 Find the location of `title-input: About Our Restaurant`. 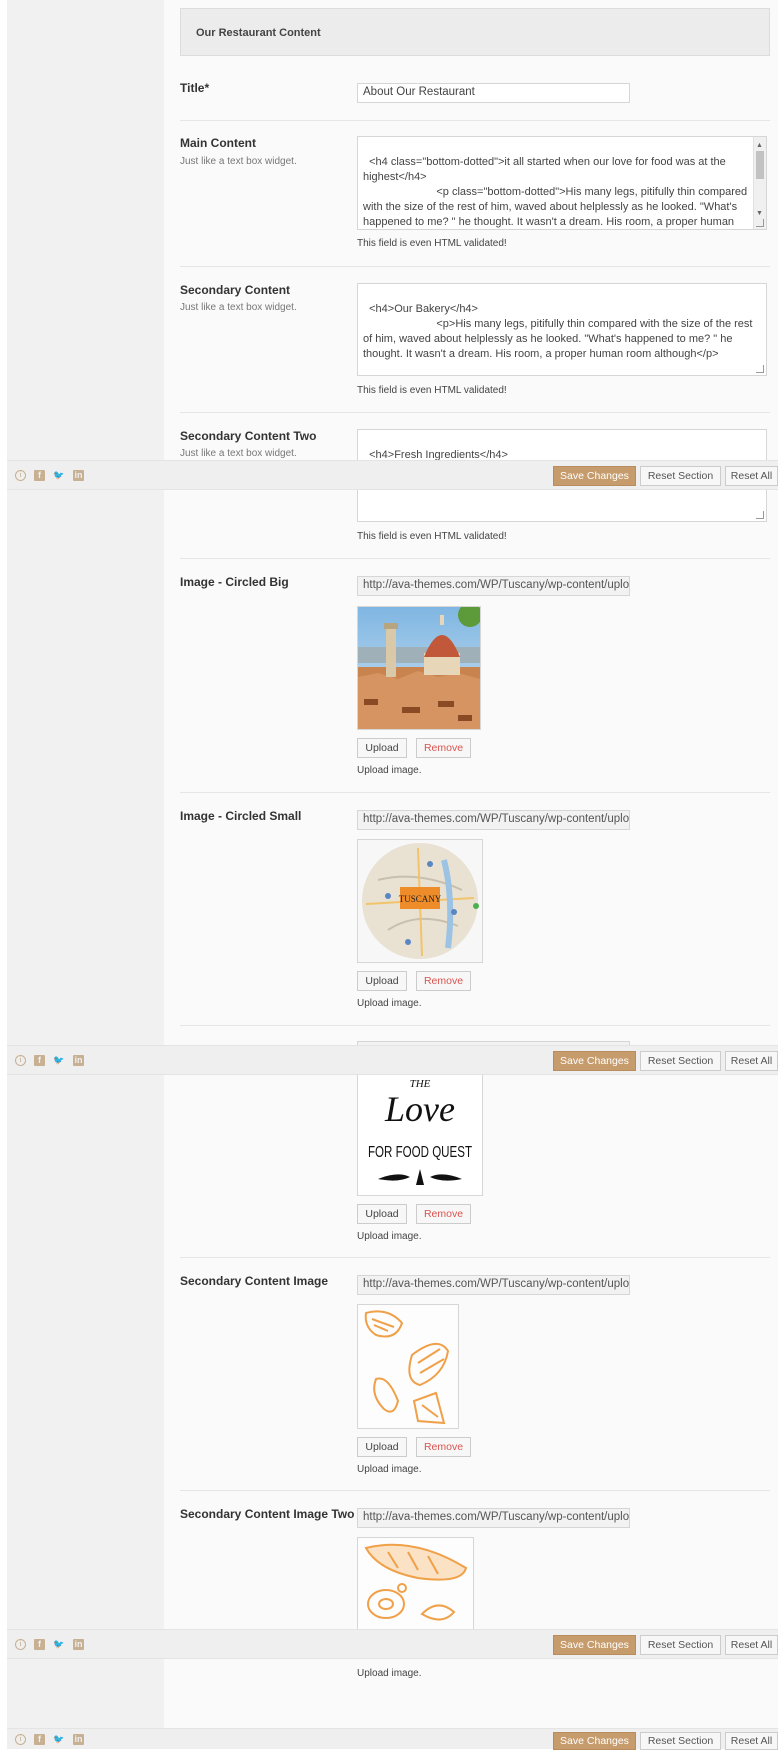

title-input: About Our Restaurant is located at coordinates (493, 93).